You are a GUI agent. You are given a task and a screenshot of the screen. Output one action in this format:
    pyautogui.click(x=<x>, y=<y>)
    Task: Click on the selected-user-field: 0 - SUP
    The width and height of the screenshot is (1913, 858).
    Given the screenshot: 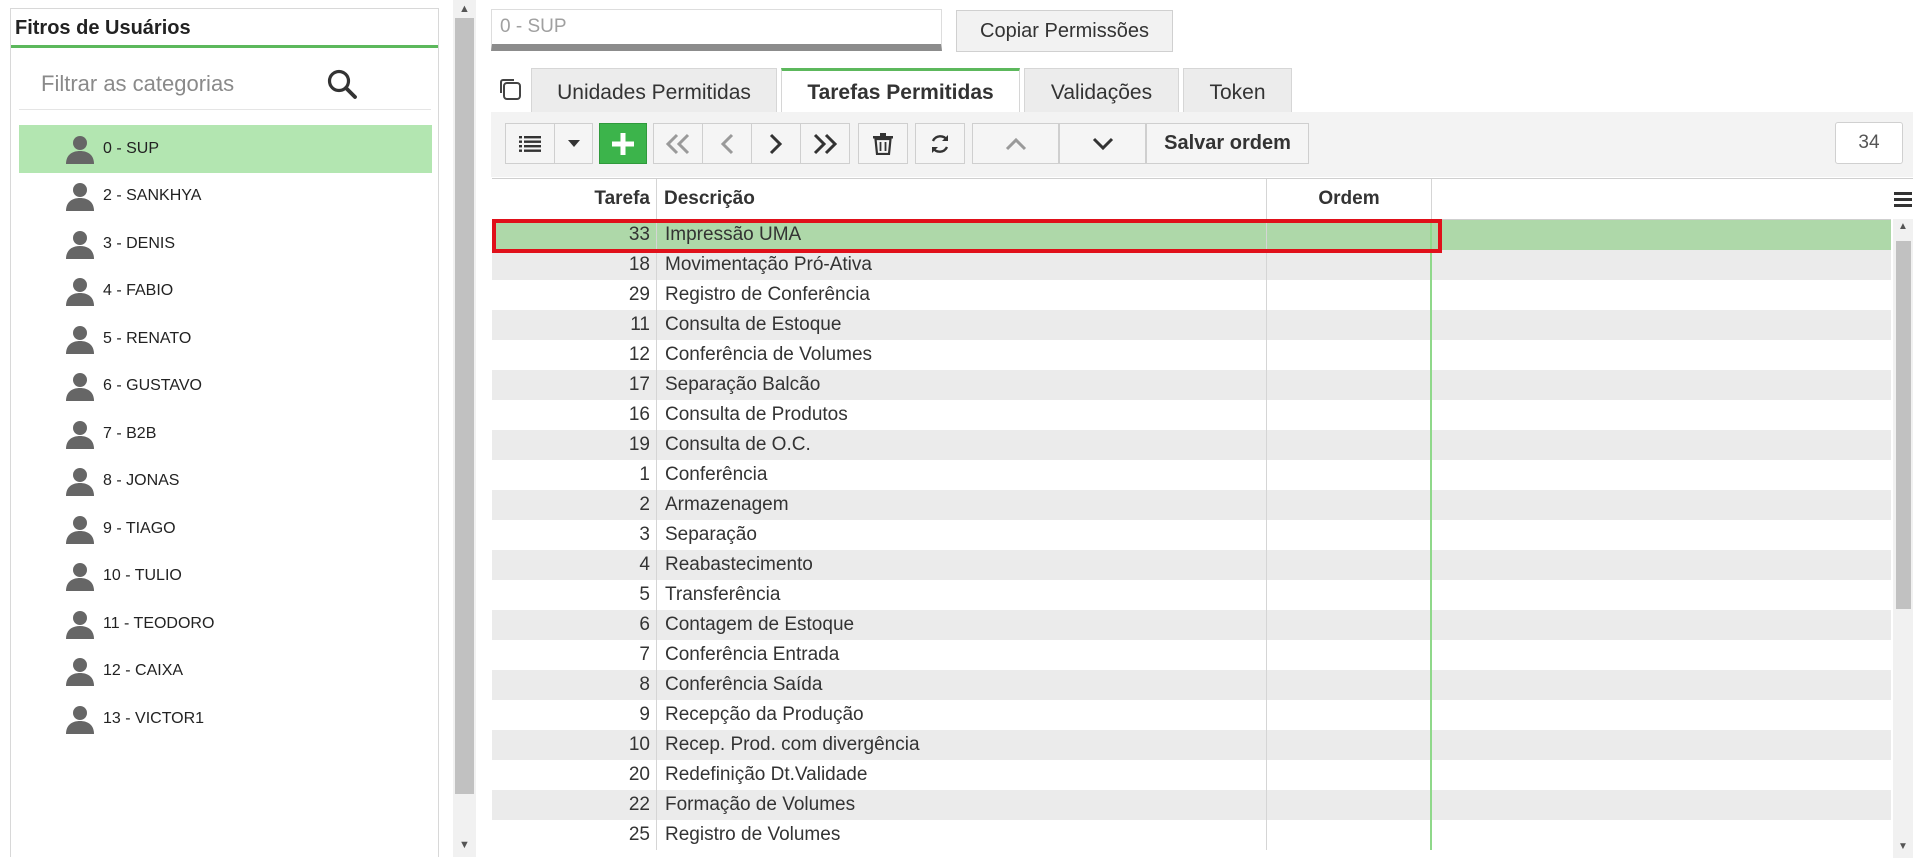 What is the action you would take?
    pyautogui.click(x=716, y=30)
    